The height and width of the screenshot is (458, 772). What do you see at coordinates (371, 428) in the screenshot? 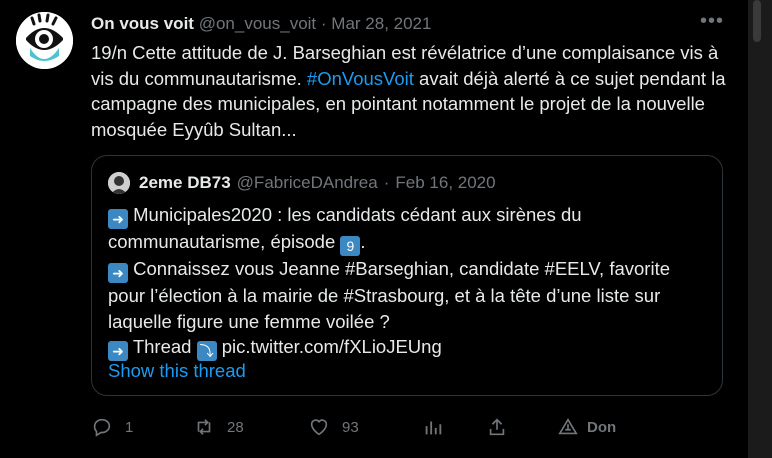
I see `action-bar: 1 28 93 Don` at bounding box center [371, 428].